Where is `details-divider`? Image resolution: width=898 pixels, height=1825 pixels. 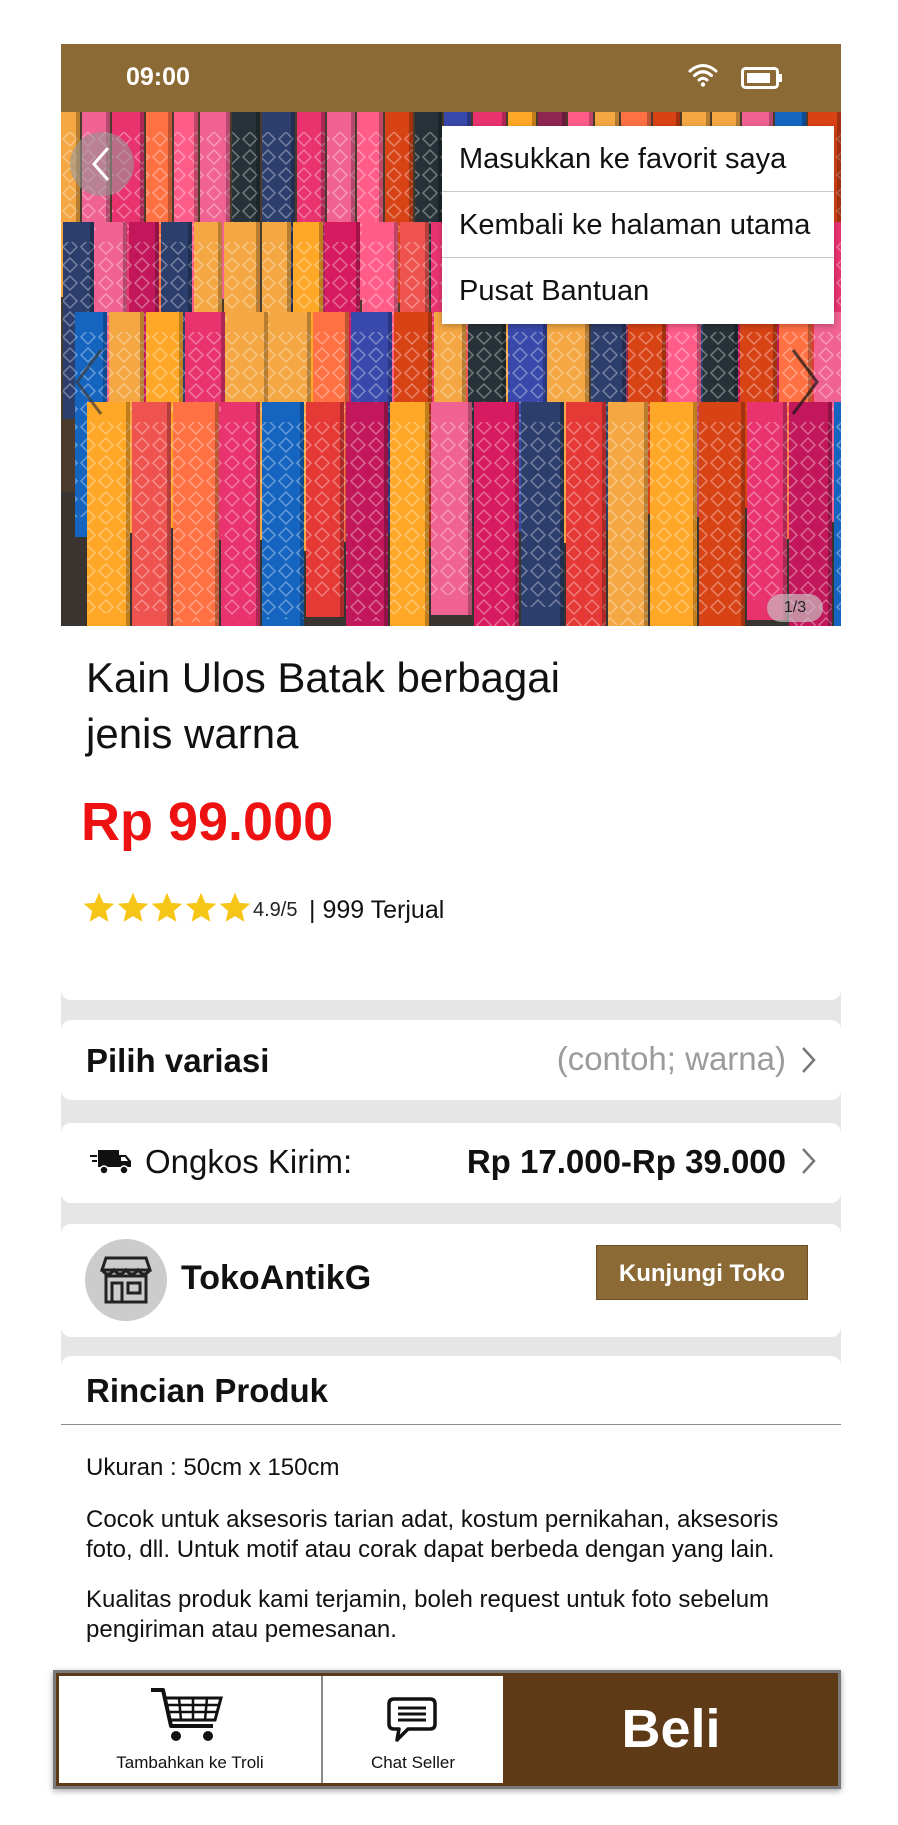 details-divider is located at coordinates (451, 1424).